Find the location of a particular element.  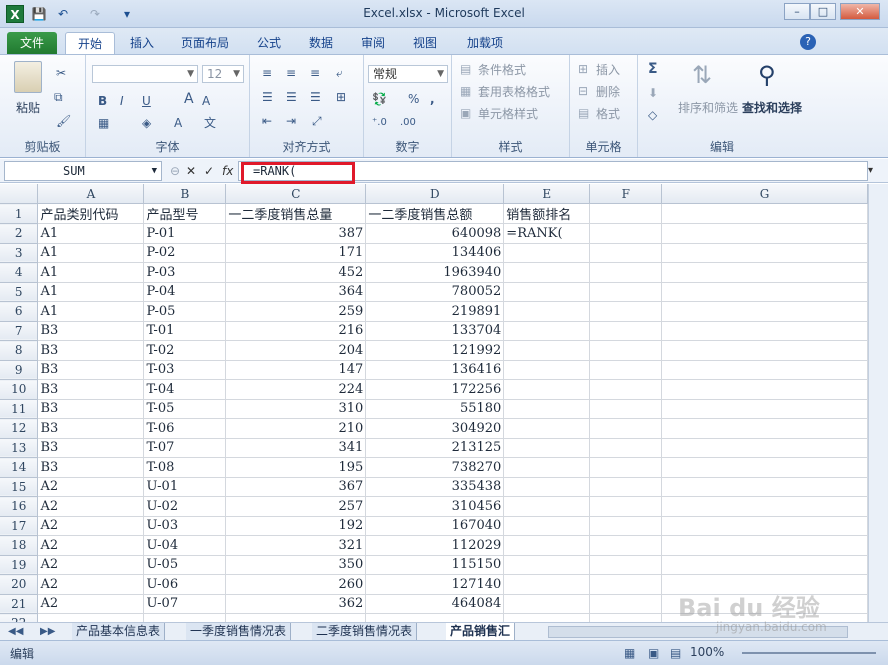

cell: 销售额排名 is located at coordinates (547, 213).